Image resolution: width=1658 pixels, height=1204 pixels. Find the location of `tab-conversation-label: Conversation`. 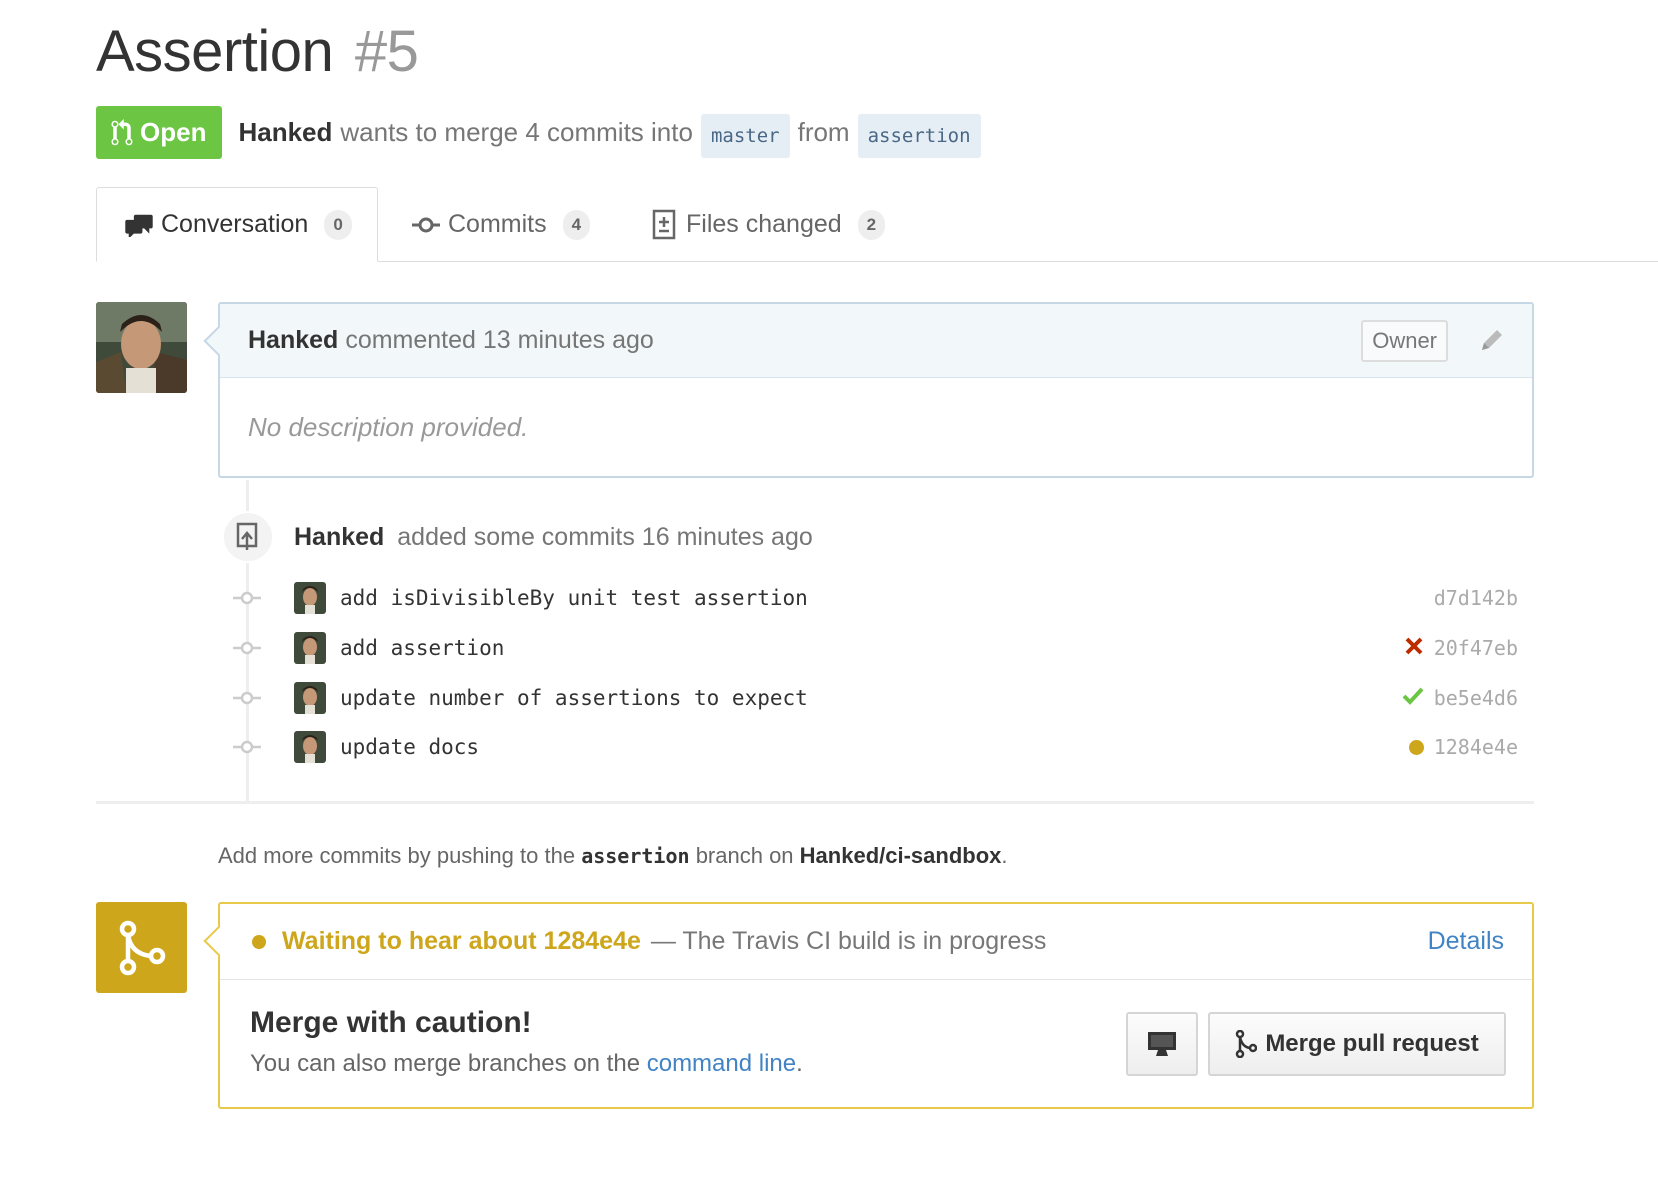

tab-conversation-label: Conversation is located at coordinates (235, 224).